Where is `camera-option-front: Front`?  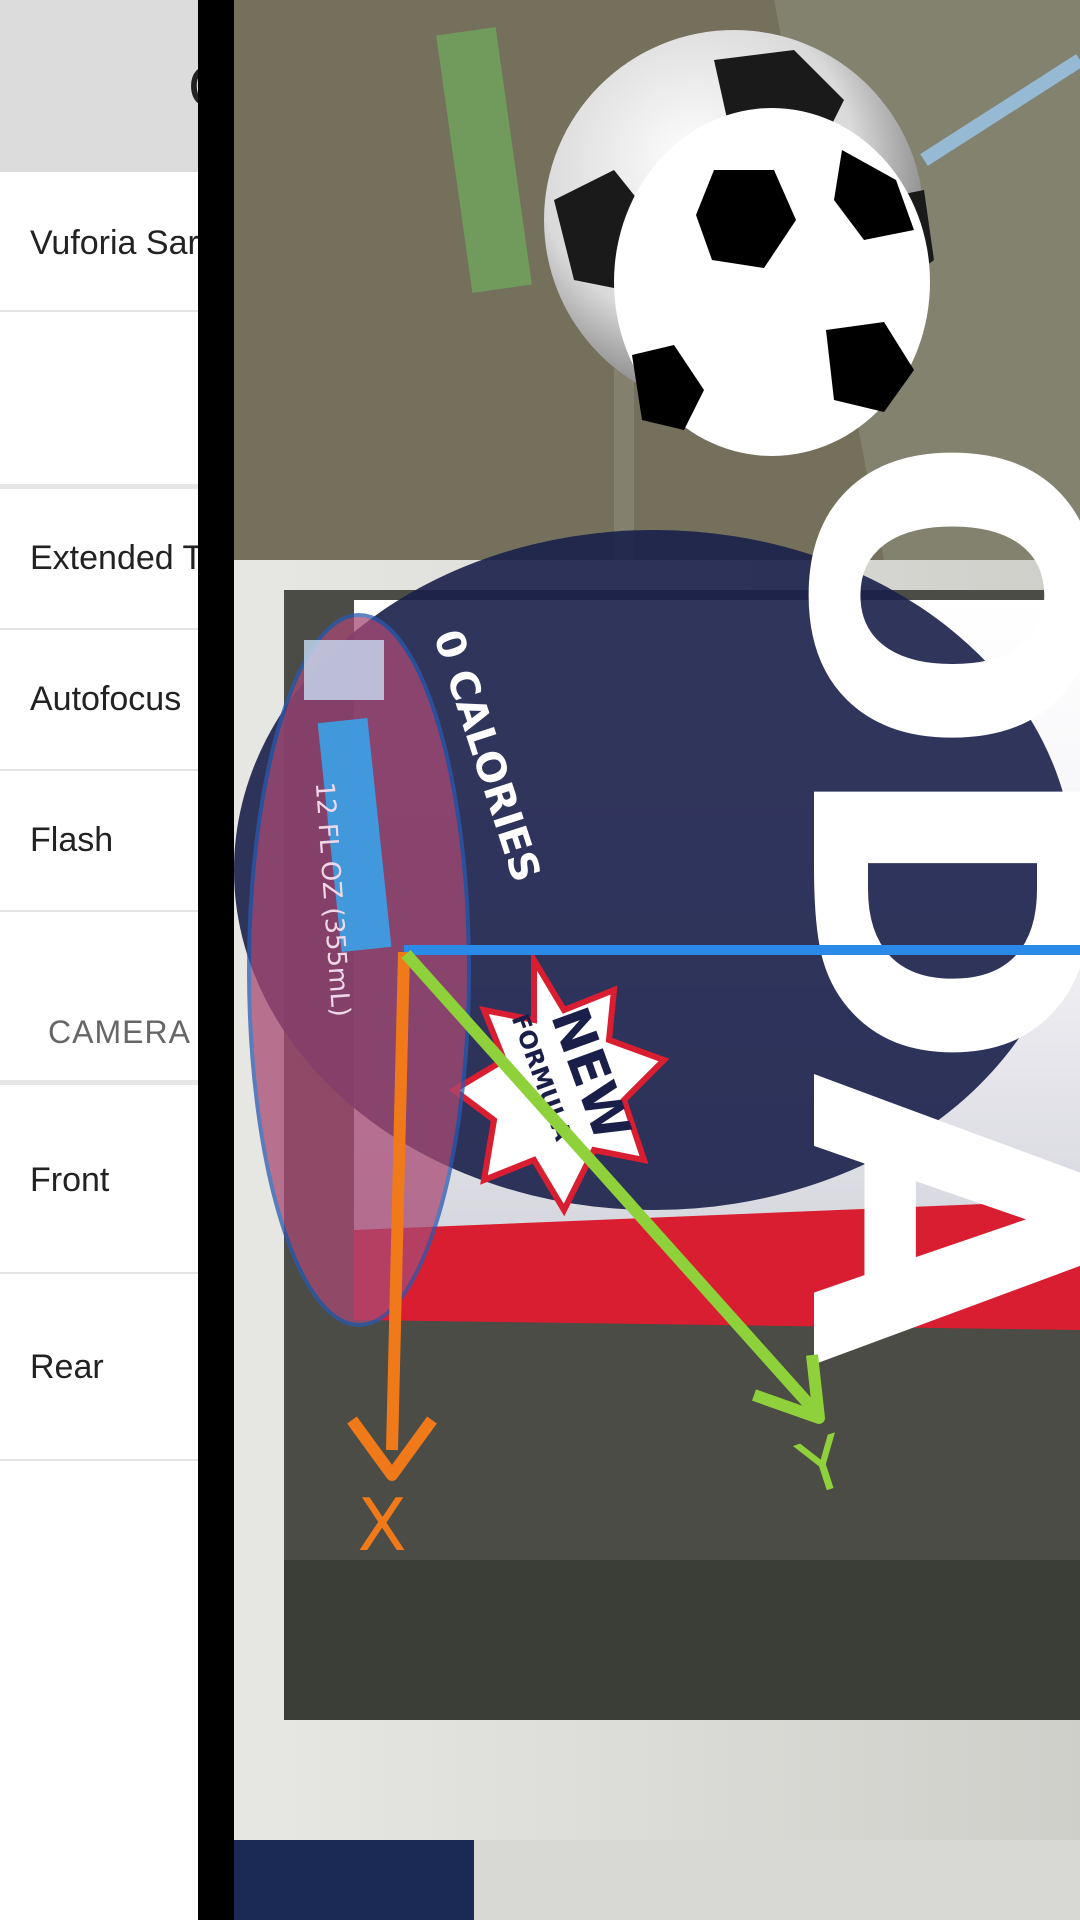 camera-option-front: Front is located at coordinates (100, 1179).